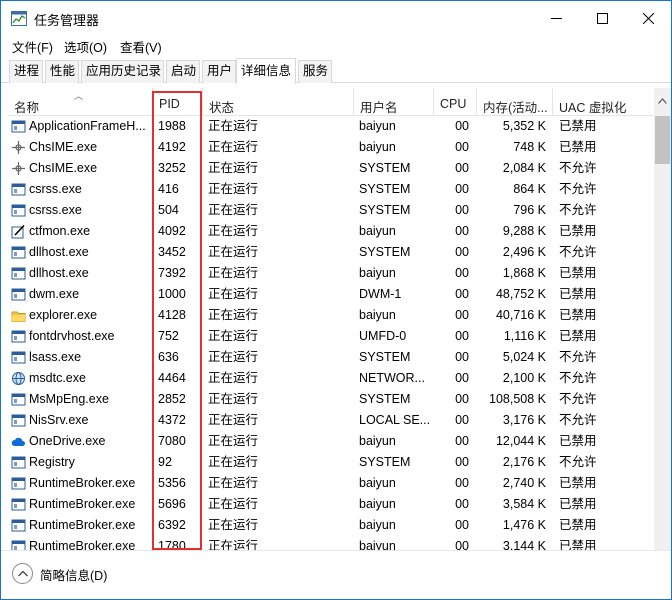 The width and height of the screenshot is (672, 600). What do you see at coordinates (662, 319) in the screenshot?
I see `vertical-scrollbar` at bounding box center [662, 319].